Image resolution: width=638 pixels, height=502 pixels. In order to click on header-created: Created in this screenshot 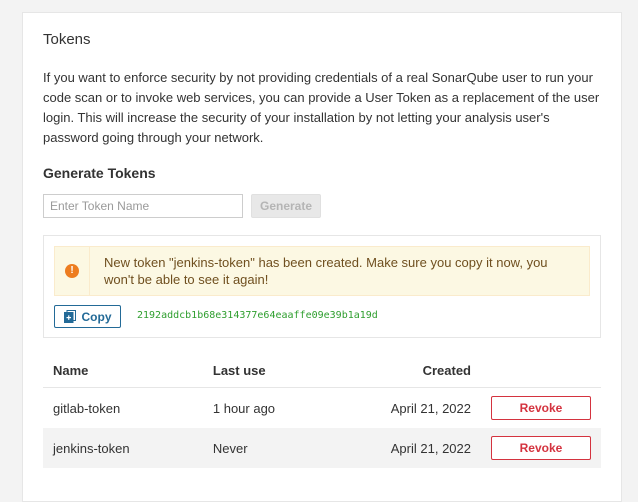, I will do `click(407, 370)`.